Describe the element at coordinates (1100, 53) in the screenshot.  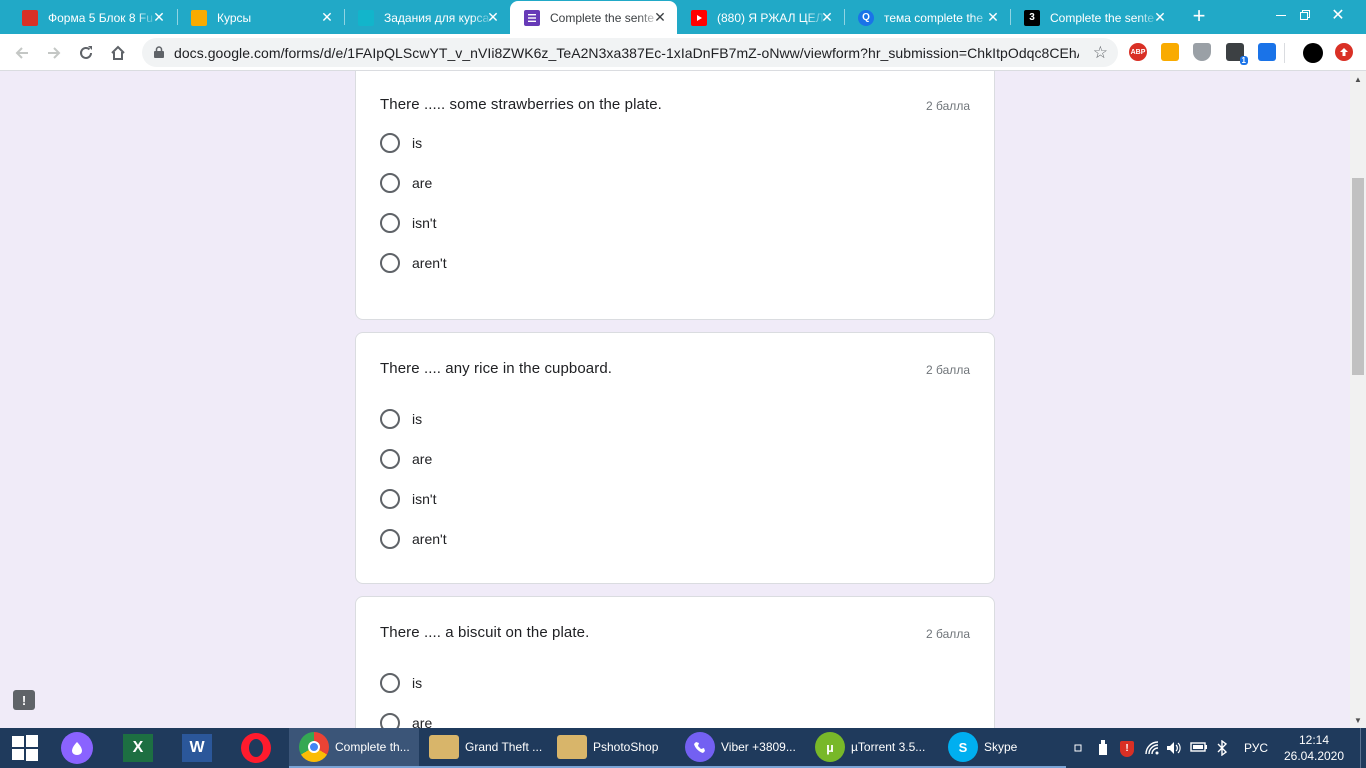
I see `bookmark-star-icon: ☆` at that location.